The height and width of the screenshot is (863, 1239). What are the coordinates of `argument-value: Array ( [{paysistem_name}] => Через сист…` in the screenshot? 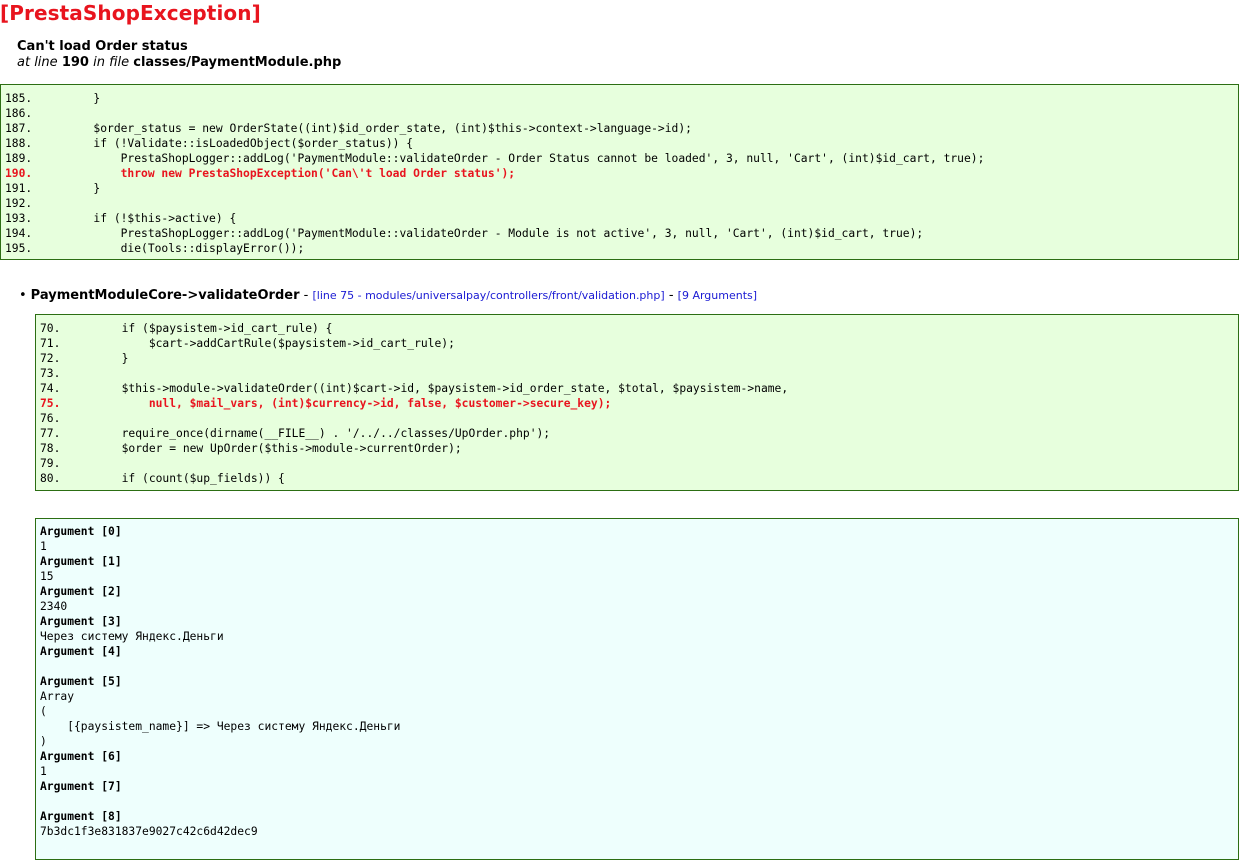 It's located at (220, 719).